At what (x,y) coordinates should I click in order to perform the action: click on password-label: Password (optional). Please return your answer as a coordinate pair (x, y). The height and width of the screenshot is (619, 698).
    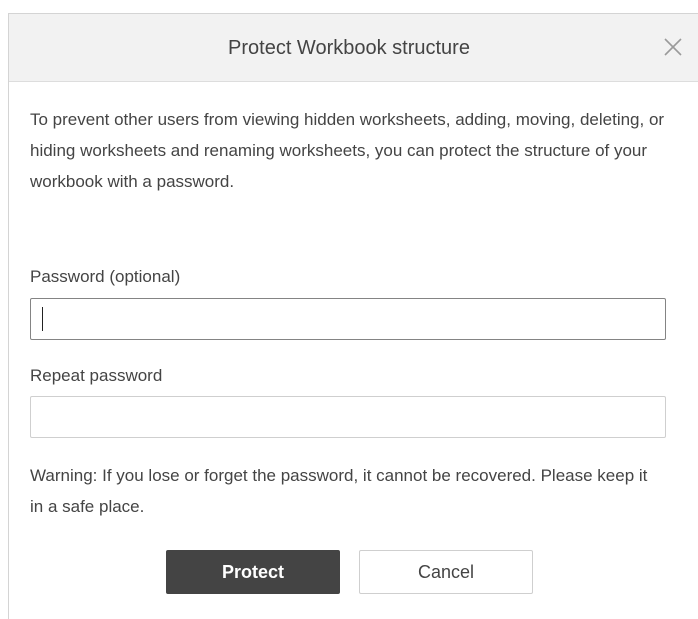
    Looking at the image, I should click on (105, 276).